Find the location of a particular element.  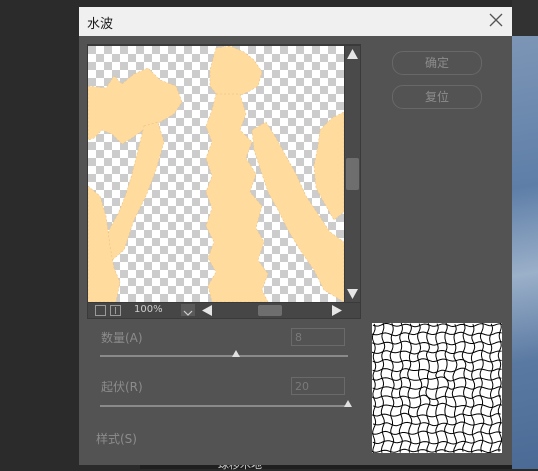

dialog-titlebar: 水波 is located at coordinates (295, 21).